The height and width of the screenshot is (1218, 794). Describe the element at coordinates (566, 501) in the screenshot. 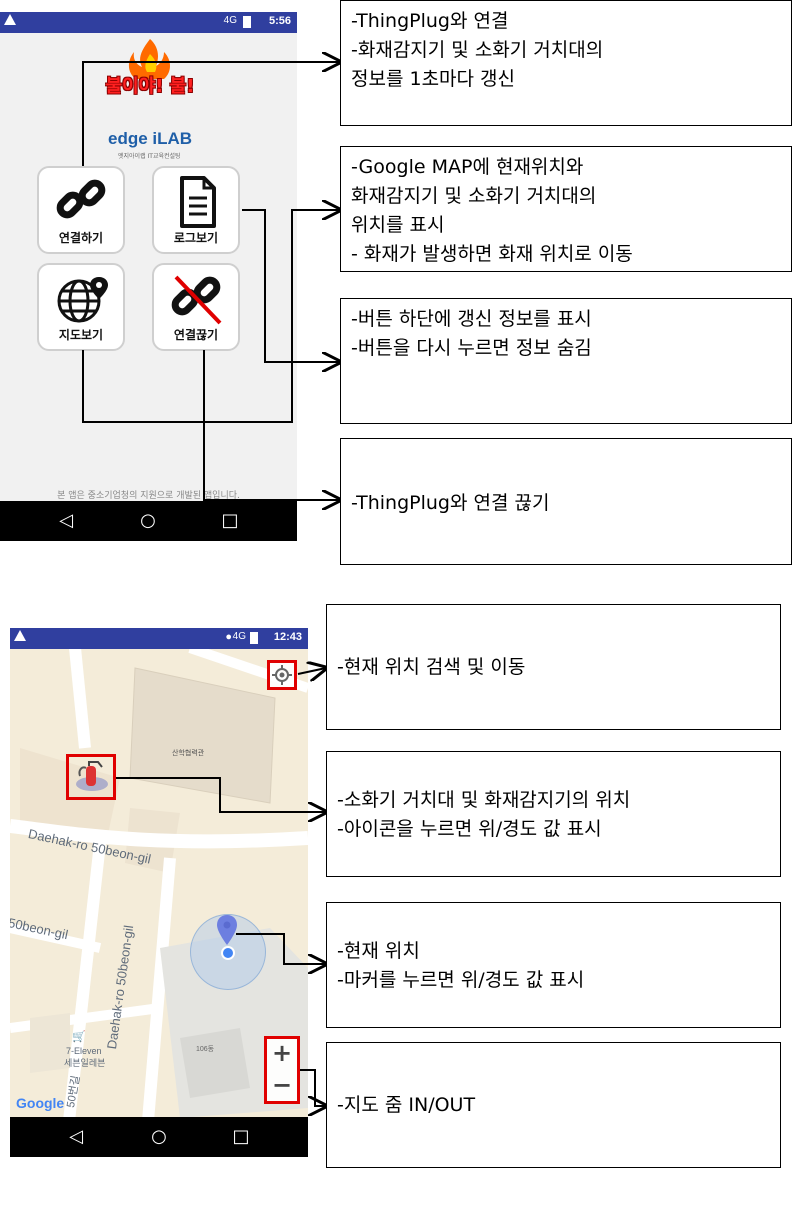

I see `annotation-disconnect: -ThingPlug와 연결 끊기` at that location.